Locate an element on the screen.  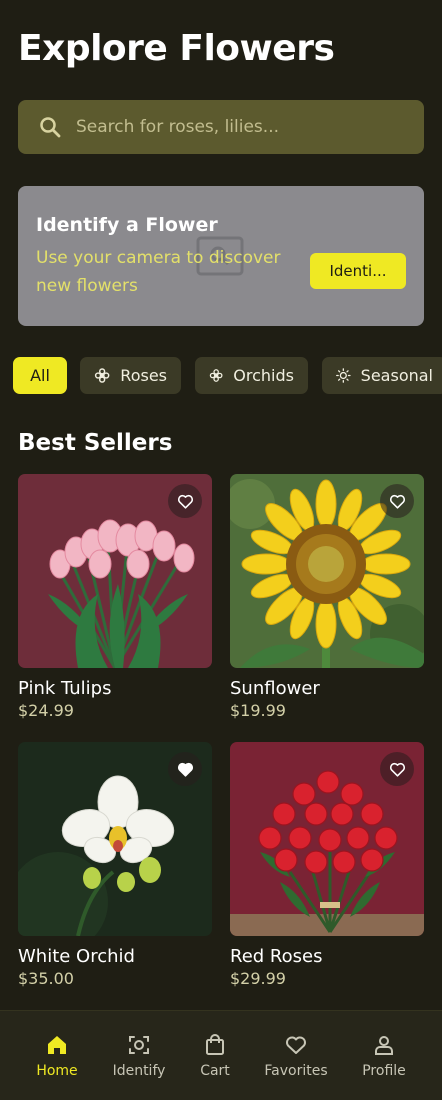
chip-label: All is located at coordinates (40, 375).